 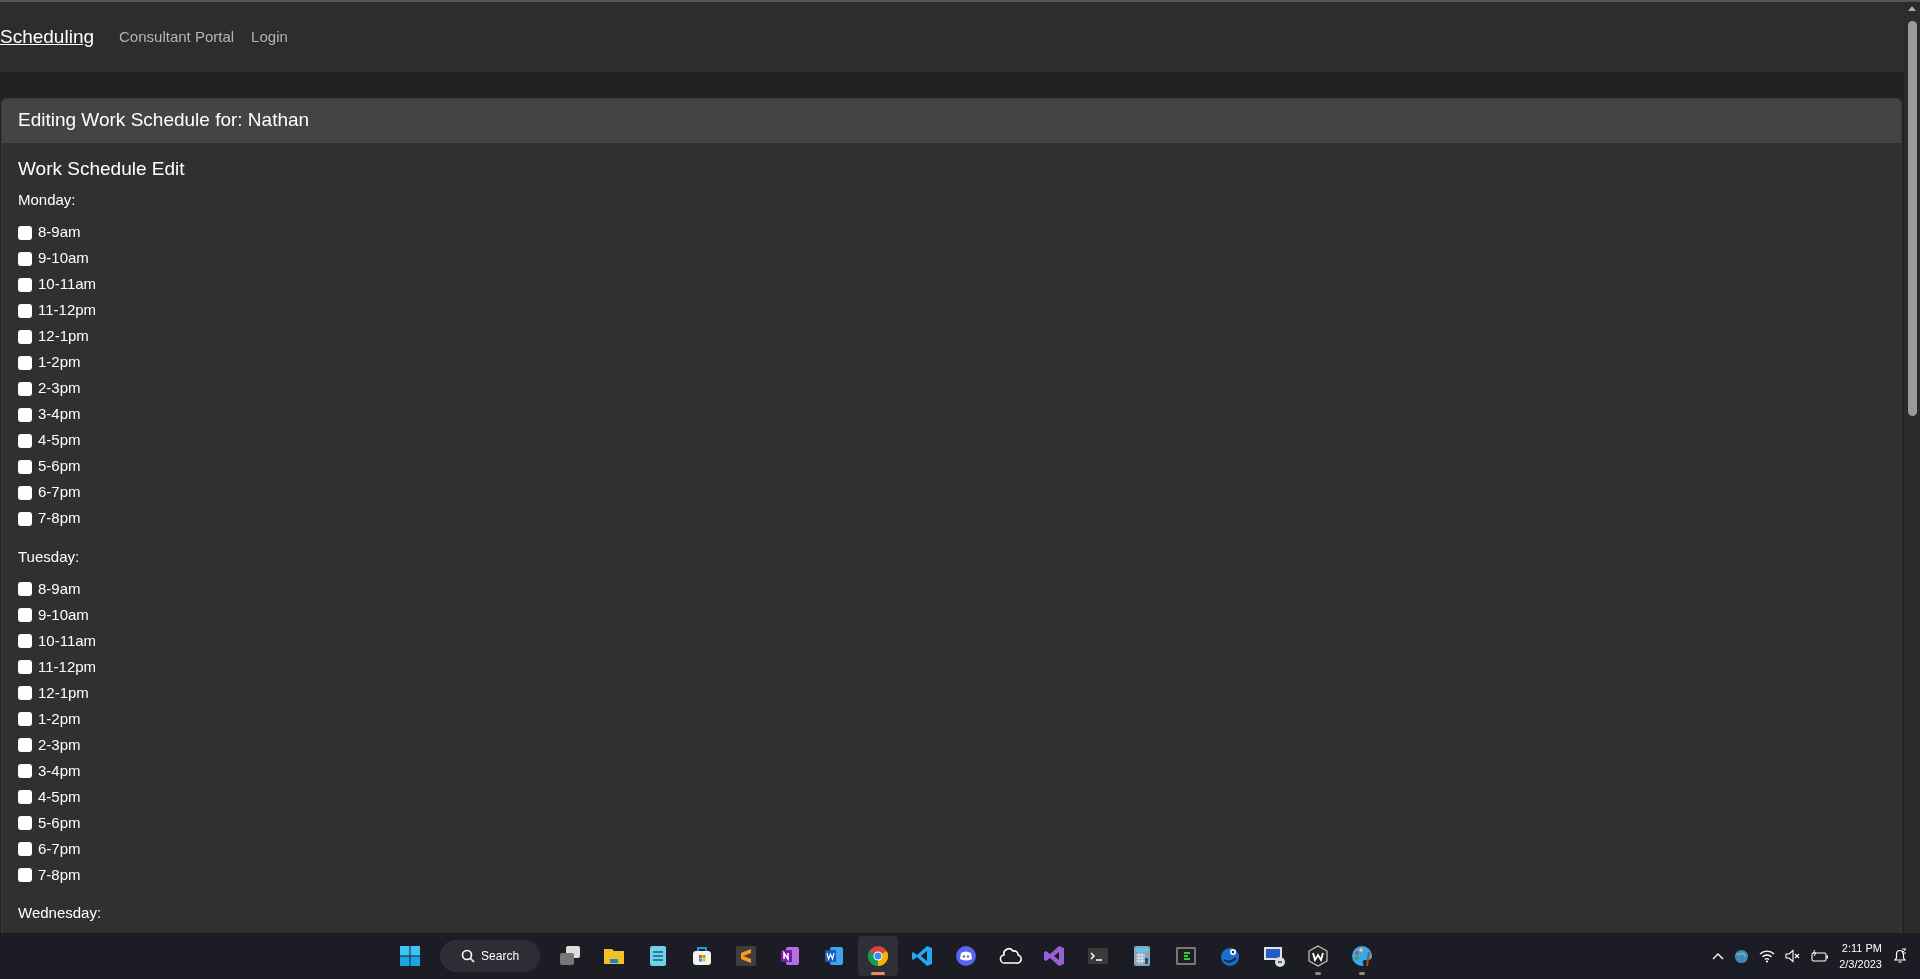 I want to click on browser-logo-icon, so click(x=878, y=956).